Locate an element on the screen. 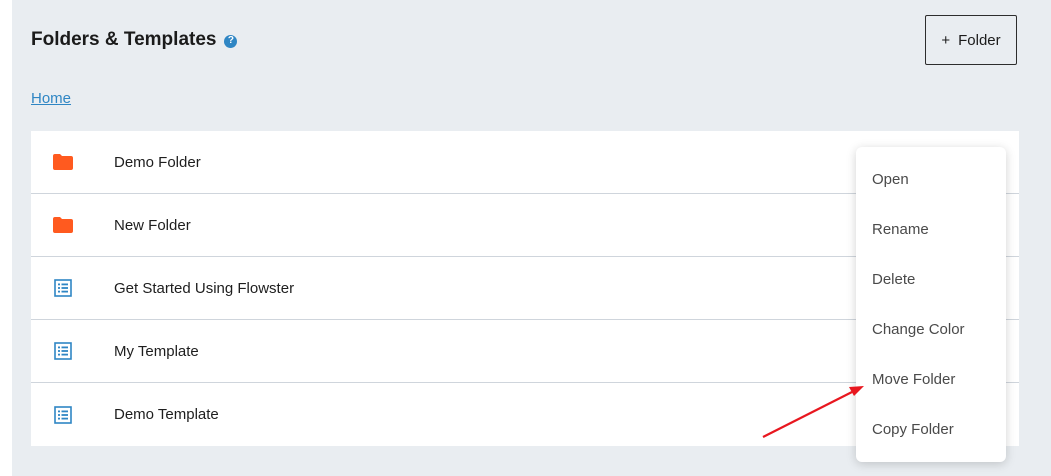  menu-item-move-folder: Move Folder is located at coordinates (913, 379).